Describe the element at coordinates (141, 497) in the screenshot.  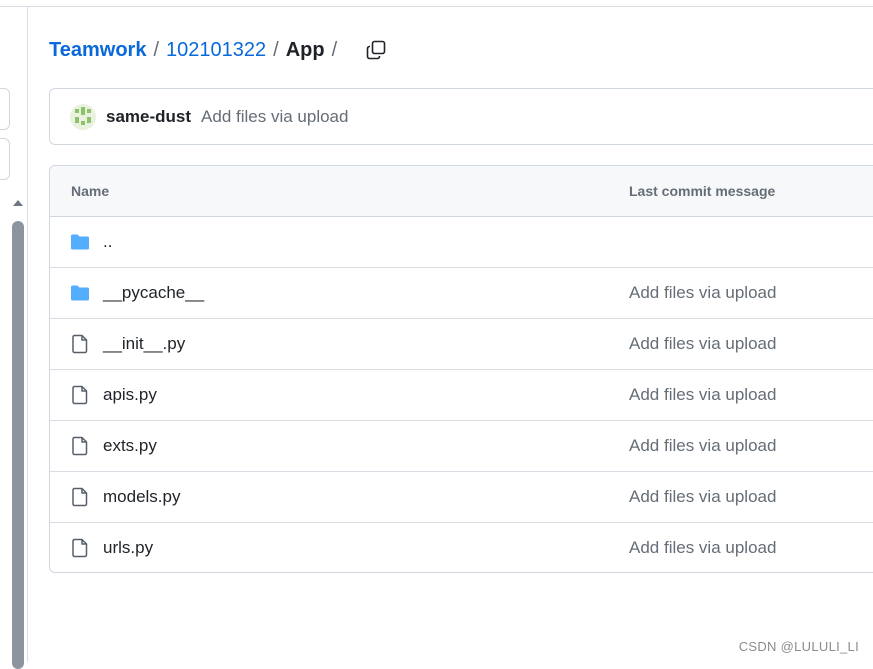
I see `file-name-link: models.py` at that location.